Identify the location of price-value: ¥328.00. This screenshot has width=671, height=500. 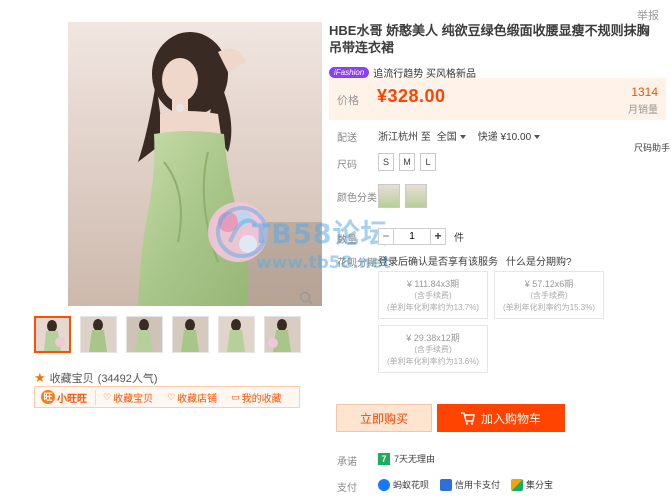
(411, 96).